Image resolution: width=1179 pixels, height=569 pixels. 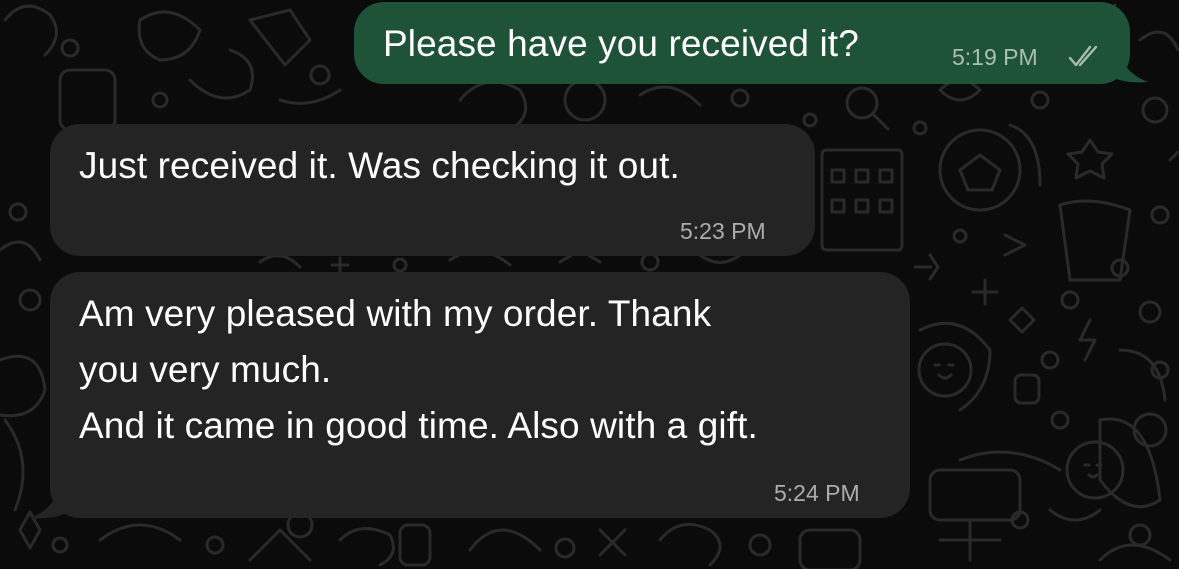 I want to click on incoming-bubble-tail, so click(x=49, y=501).